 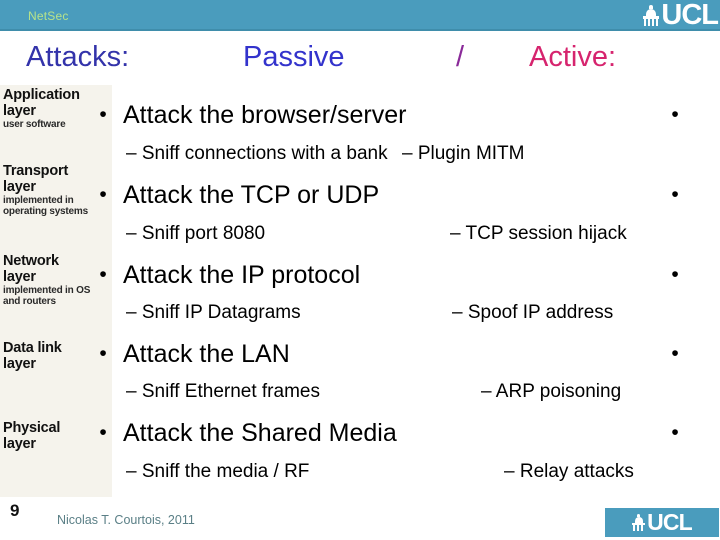 What do you see at coordinates (551, 391) in the screenshot?
I see `row-sub-active: – ARP poisoning` at bounding box center [551, 391].